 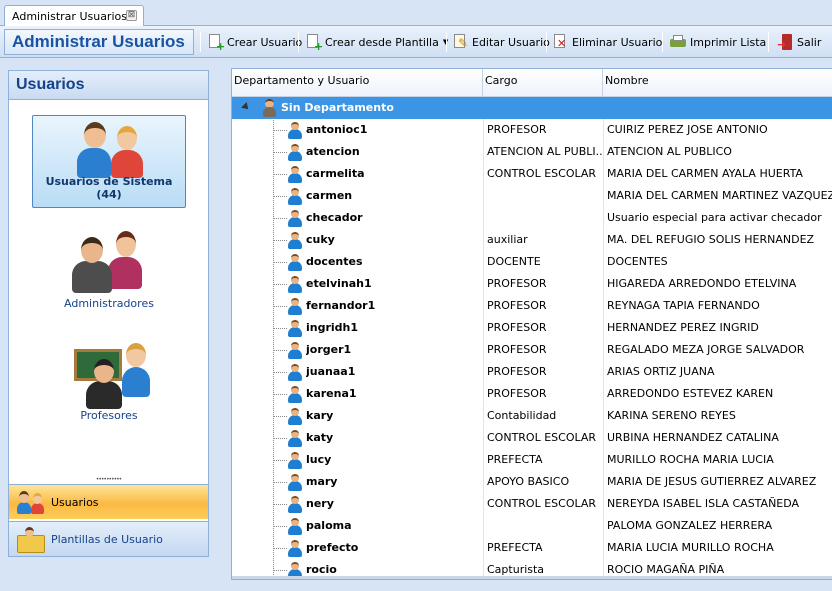 I want to click on splitter-grip: ••••••••••, so click(x=108, y=480).